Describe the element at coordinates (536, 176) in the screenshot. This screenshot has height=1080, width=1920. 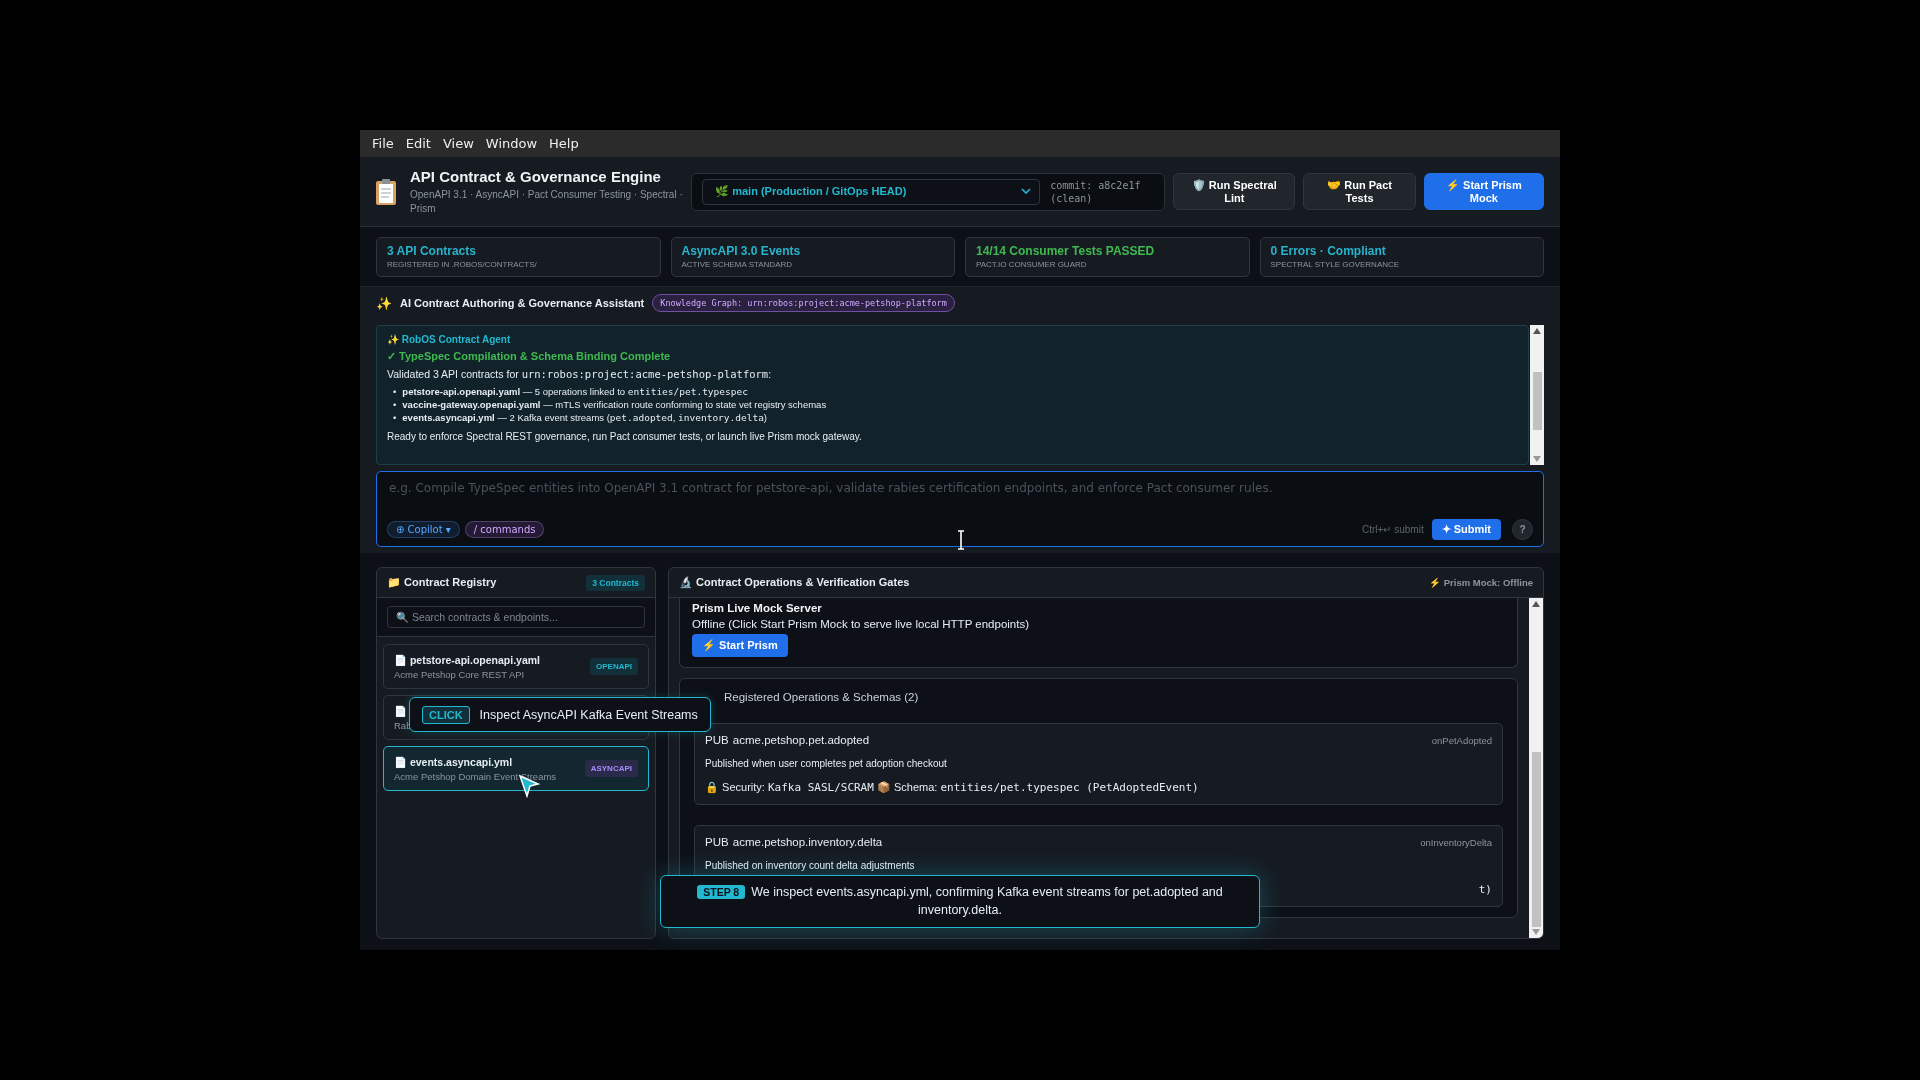
I see `app-title: API Contract & Governance Engine` at that location.